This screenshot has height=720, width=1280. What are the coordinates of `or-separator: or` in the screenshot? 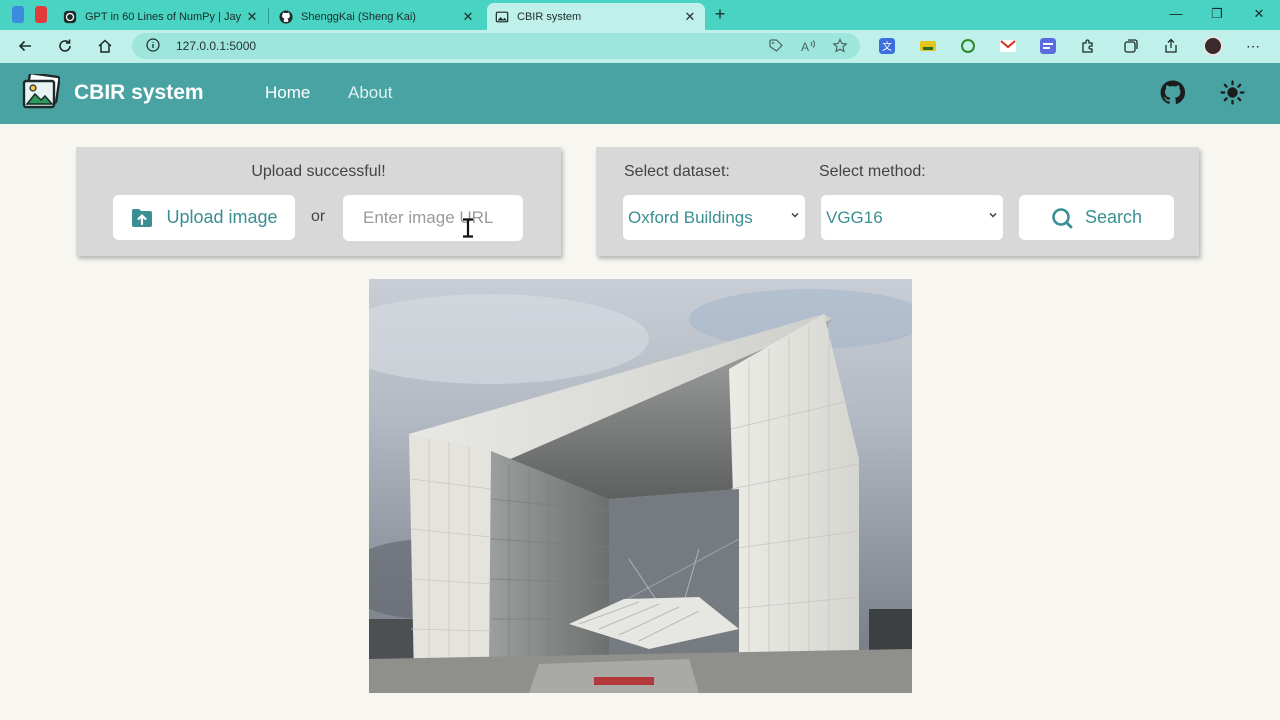 It's located at (318, 216).